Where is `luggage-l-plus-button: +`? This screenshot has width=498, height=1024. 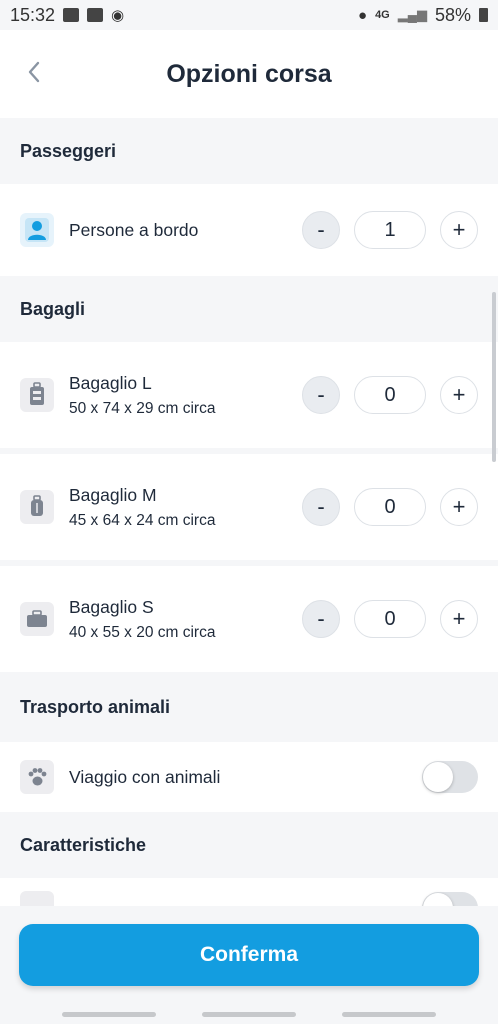 luggage-l-plus-button: + is located at coordinates (459, 395).